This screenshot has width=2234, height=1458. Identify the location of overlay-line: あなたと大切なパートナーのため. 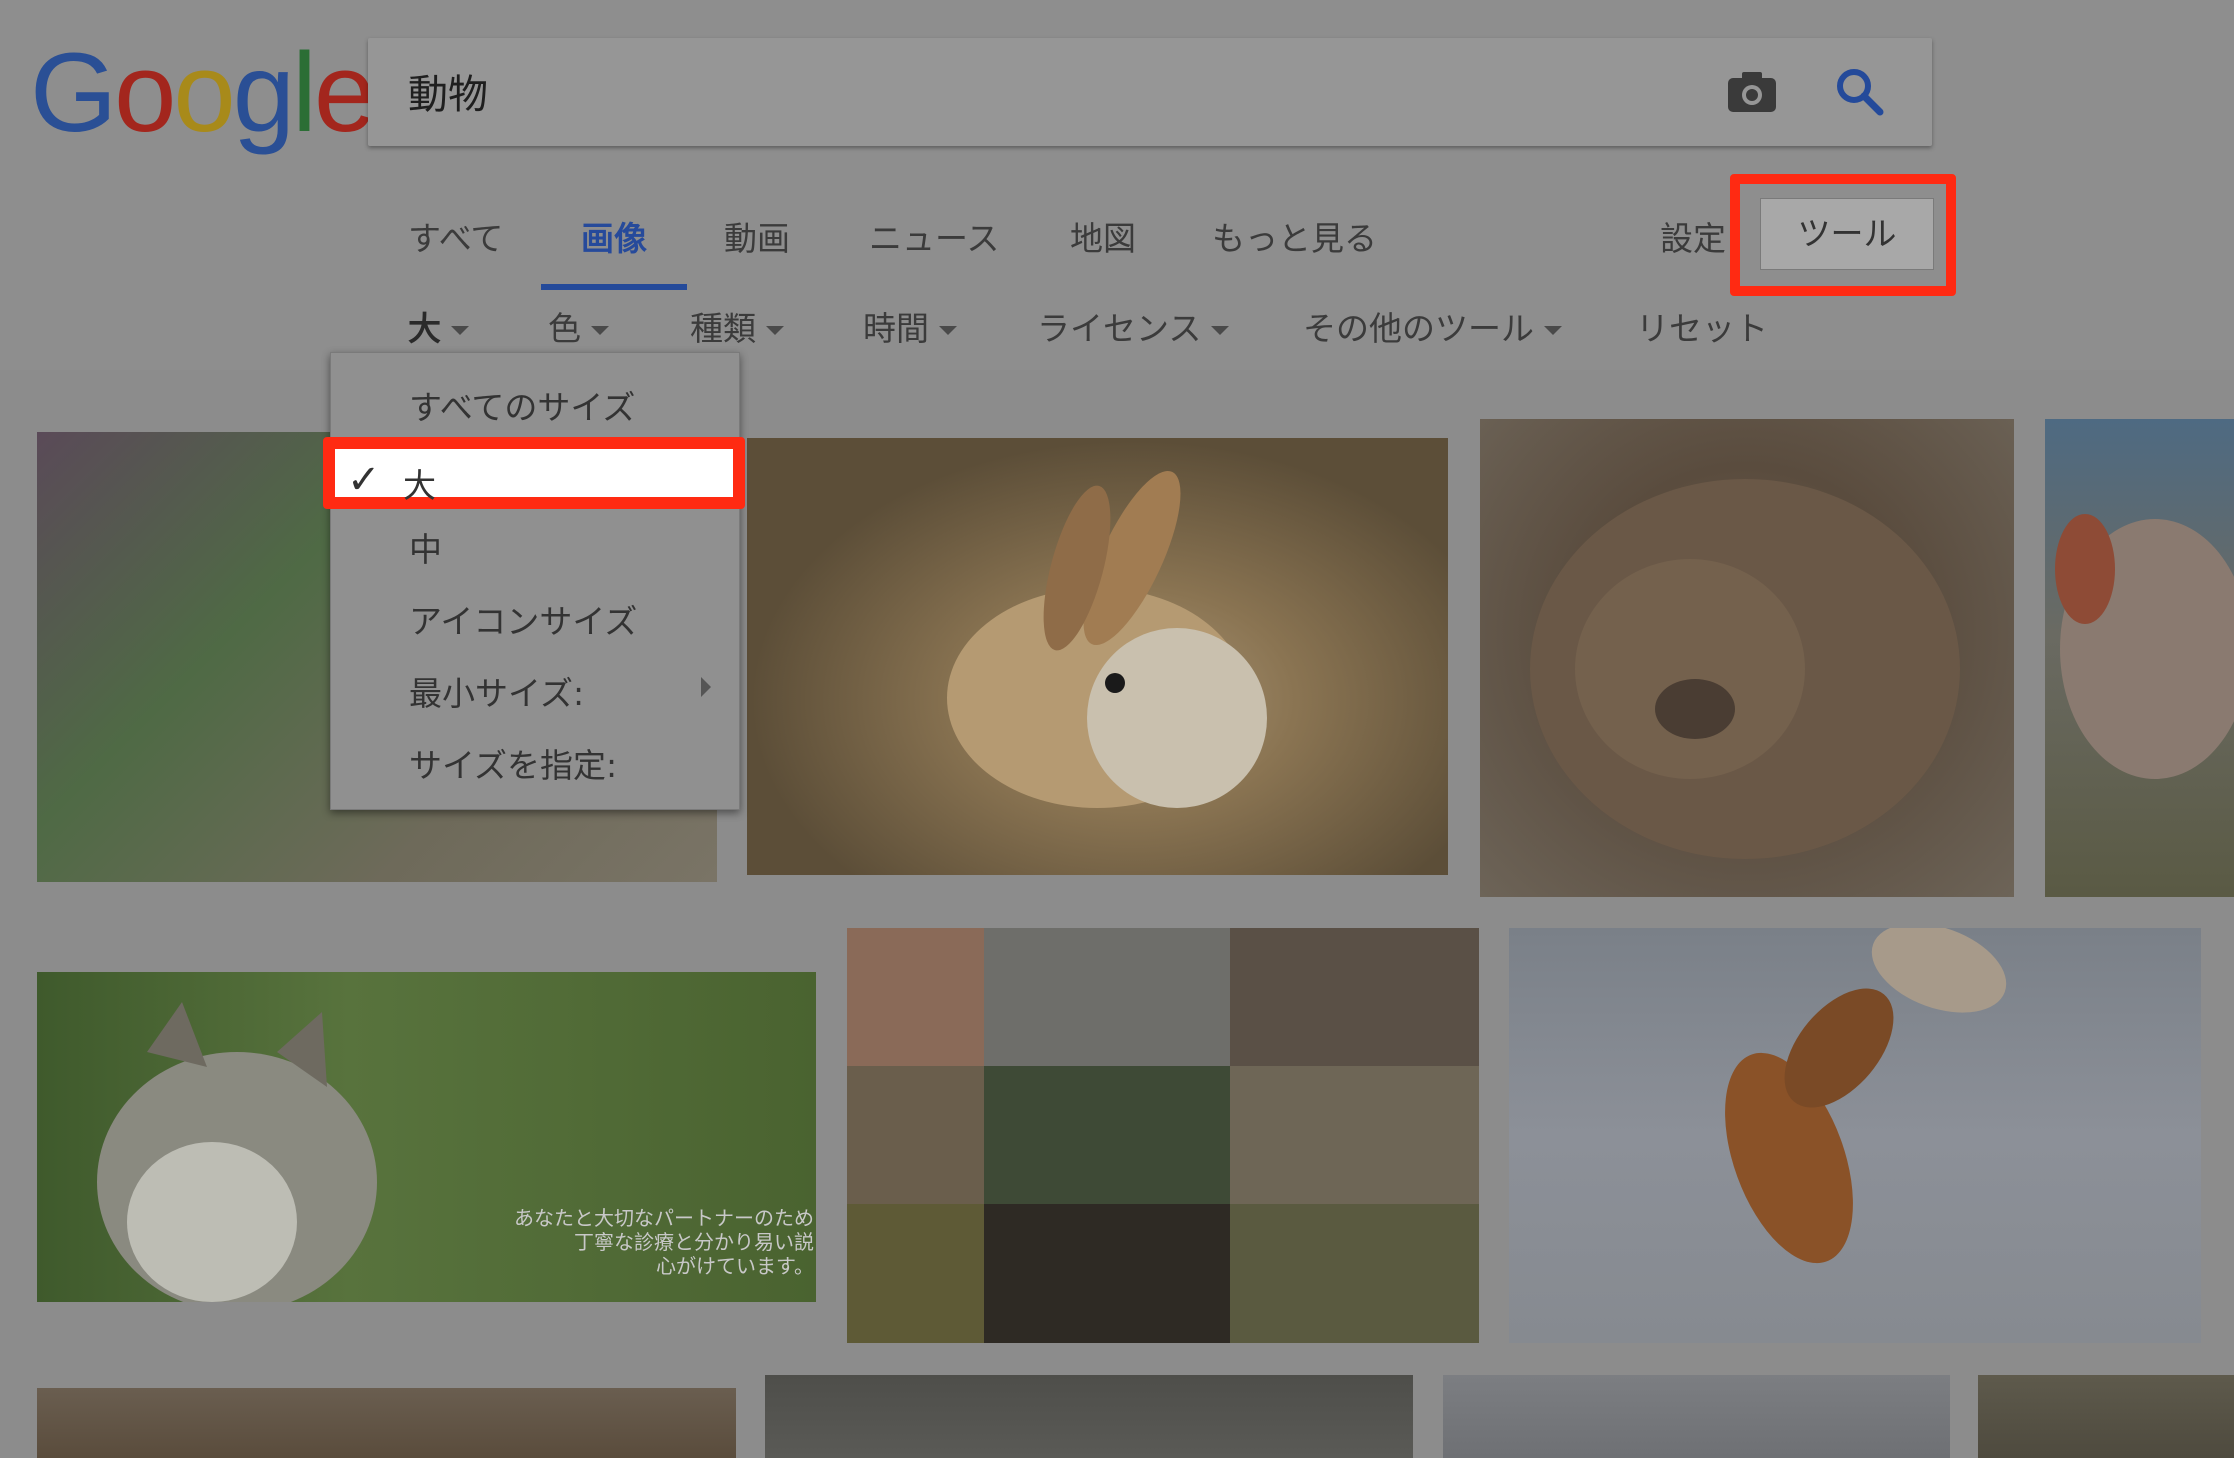
(664, 1218).